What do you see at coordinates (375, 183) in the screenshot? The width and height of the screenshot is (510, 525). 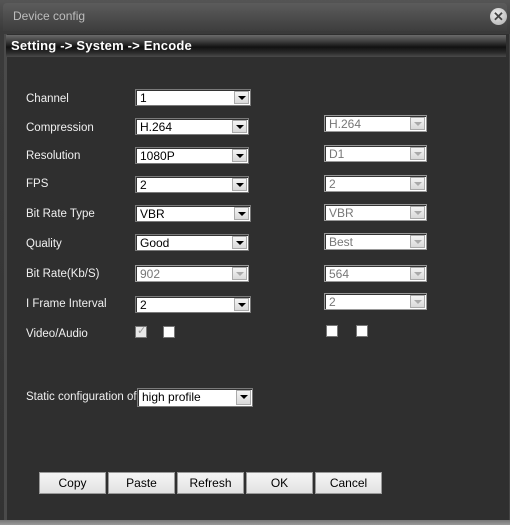 I see `fps-extra-select: 2` at bounding box center [375, 183].